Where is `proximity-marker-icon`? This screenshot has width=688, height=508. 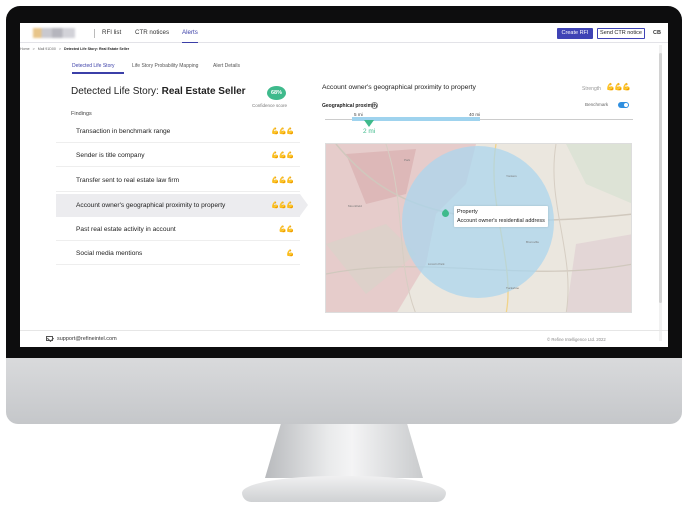 proximity-marker-icon is located at coordinates (369, 123).